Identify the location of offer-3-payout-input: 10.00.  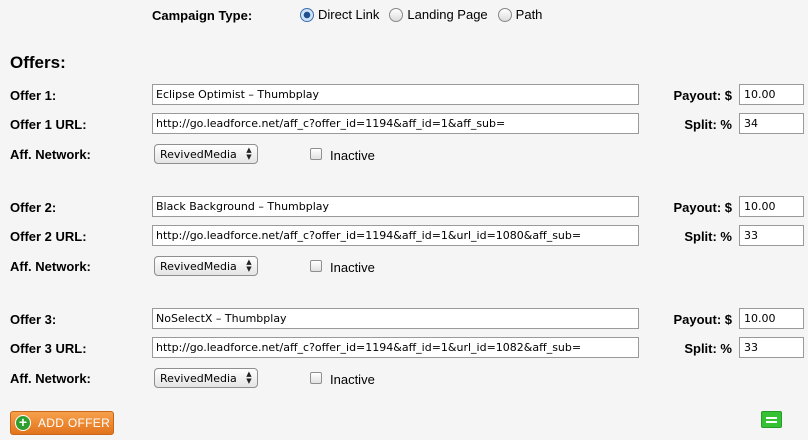
(771, 318).